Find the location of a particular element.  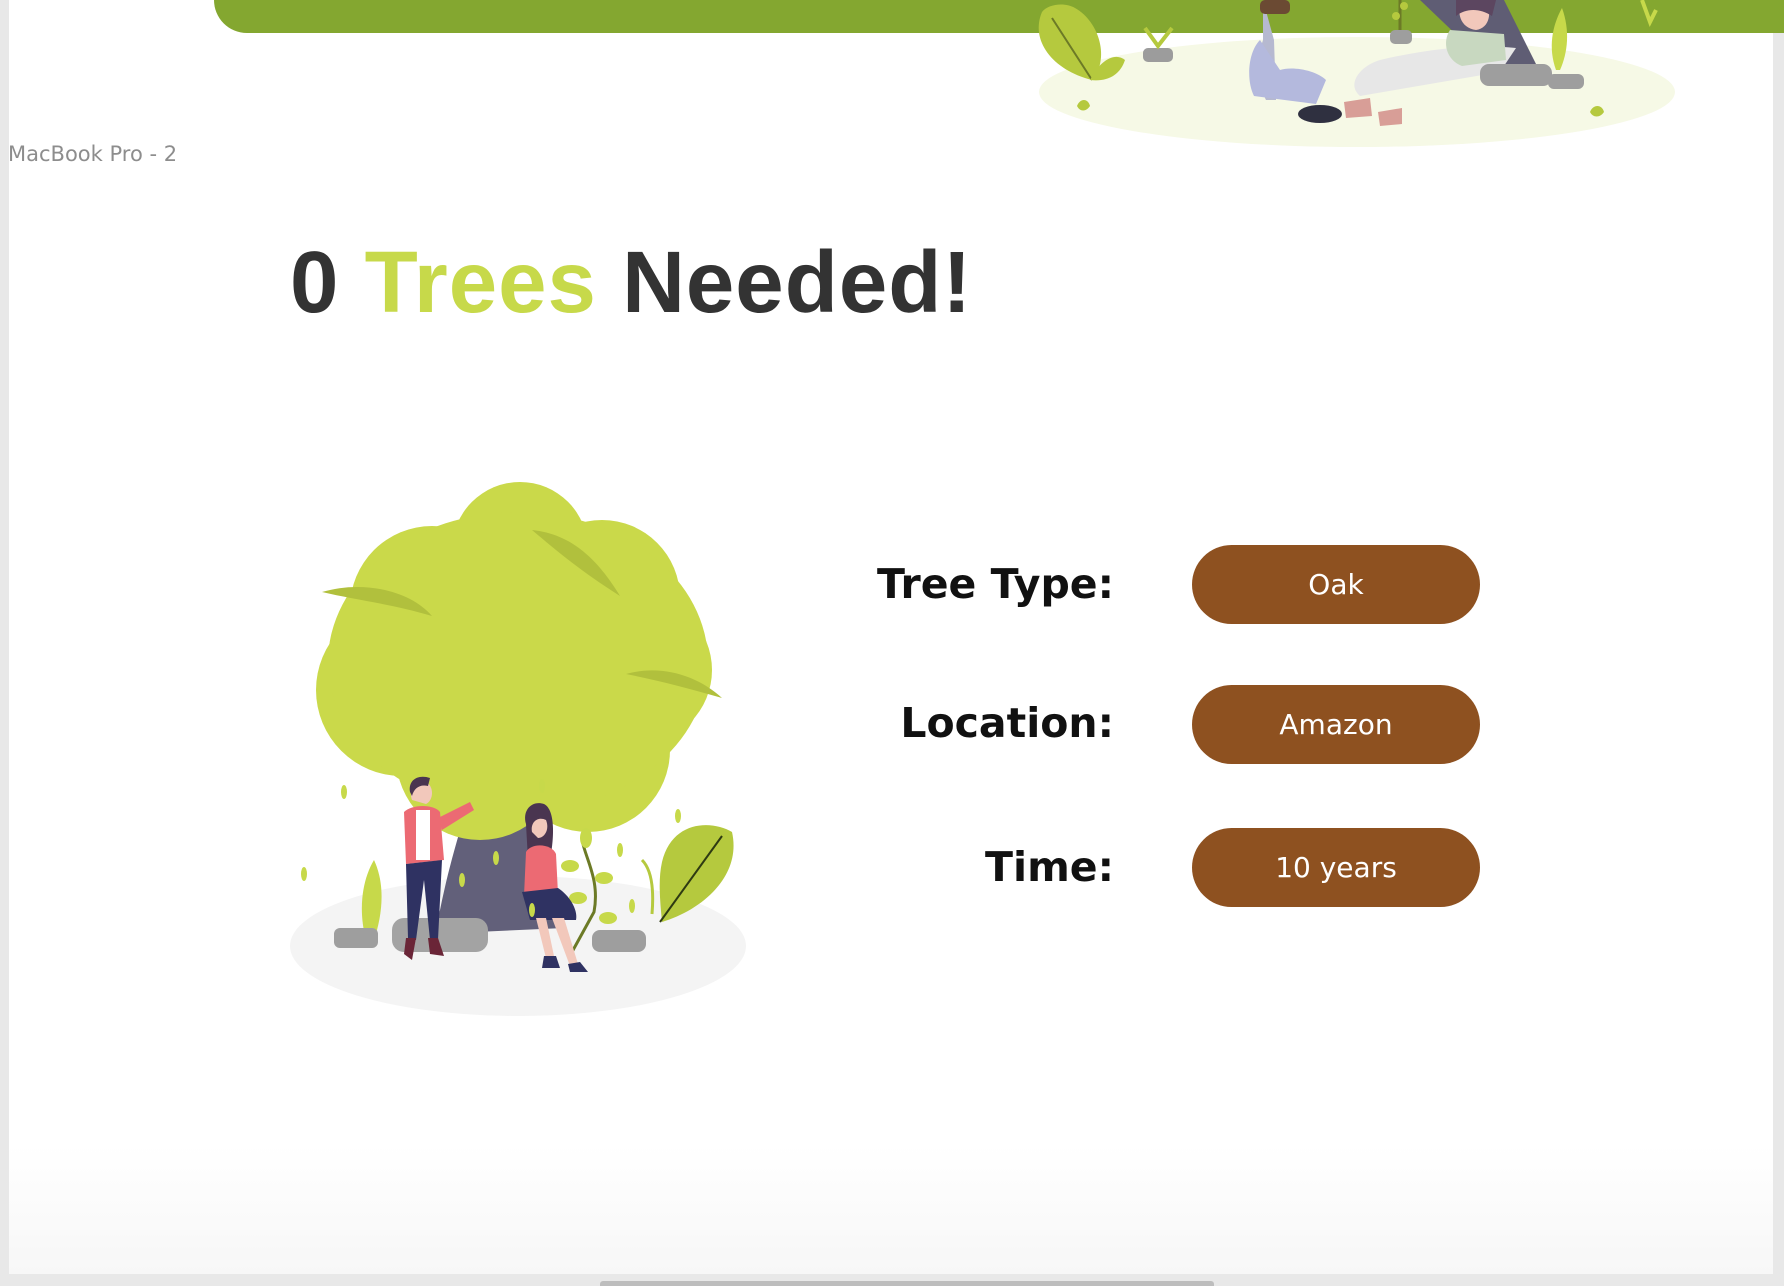

tree-illustration is located at coordinates (518, 749).